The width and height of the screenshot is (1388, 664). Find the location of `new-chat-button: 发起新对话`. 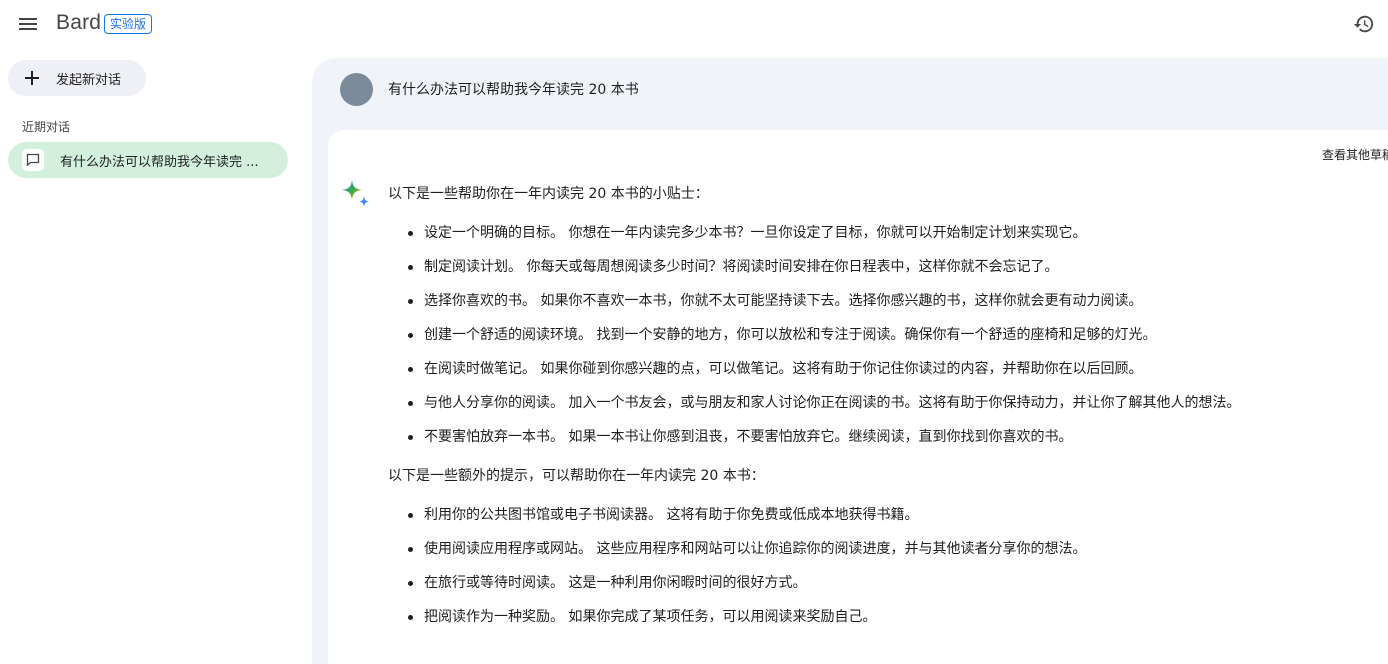

new-chat-button: 发起新对话 is located at coordinates (77, 78).